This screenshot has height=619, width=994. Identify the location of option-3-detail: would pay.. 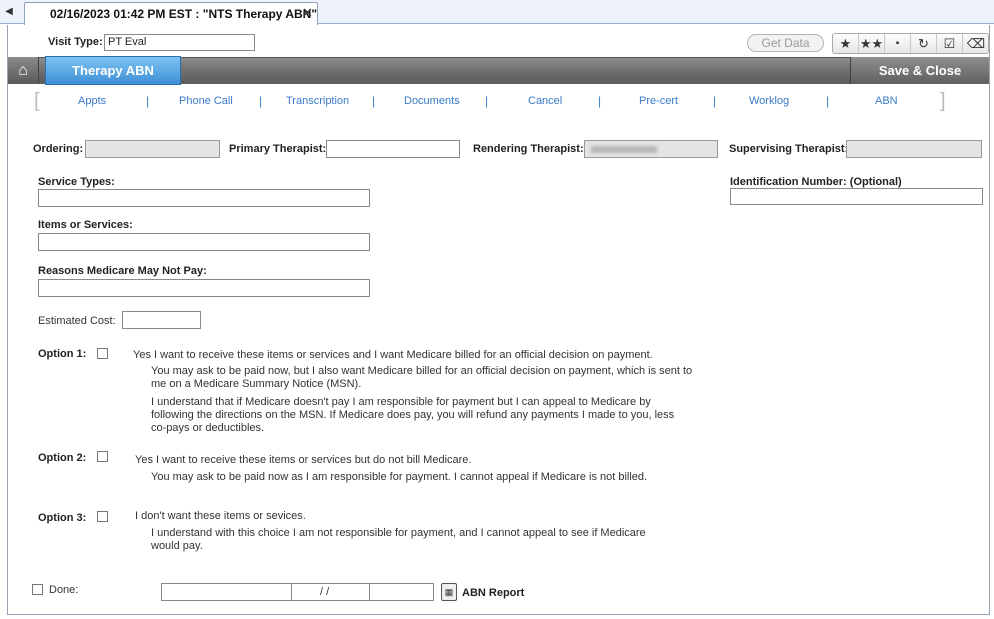
(177, 546).